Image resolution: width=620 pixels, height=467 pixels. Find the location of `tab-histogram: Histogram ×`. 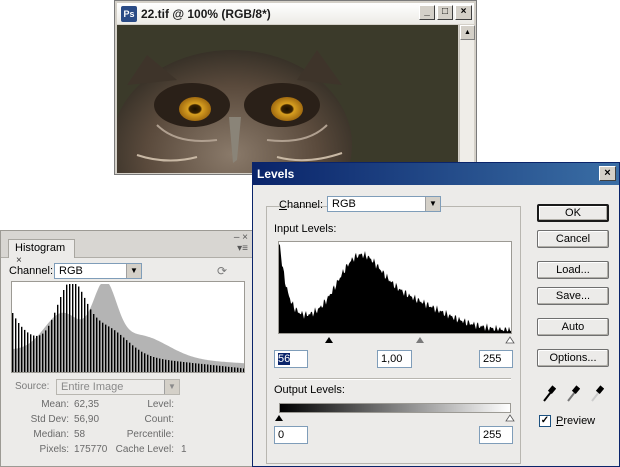

tab-histogram: Histogram × is located at coordinates (41, 252).